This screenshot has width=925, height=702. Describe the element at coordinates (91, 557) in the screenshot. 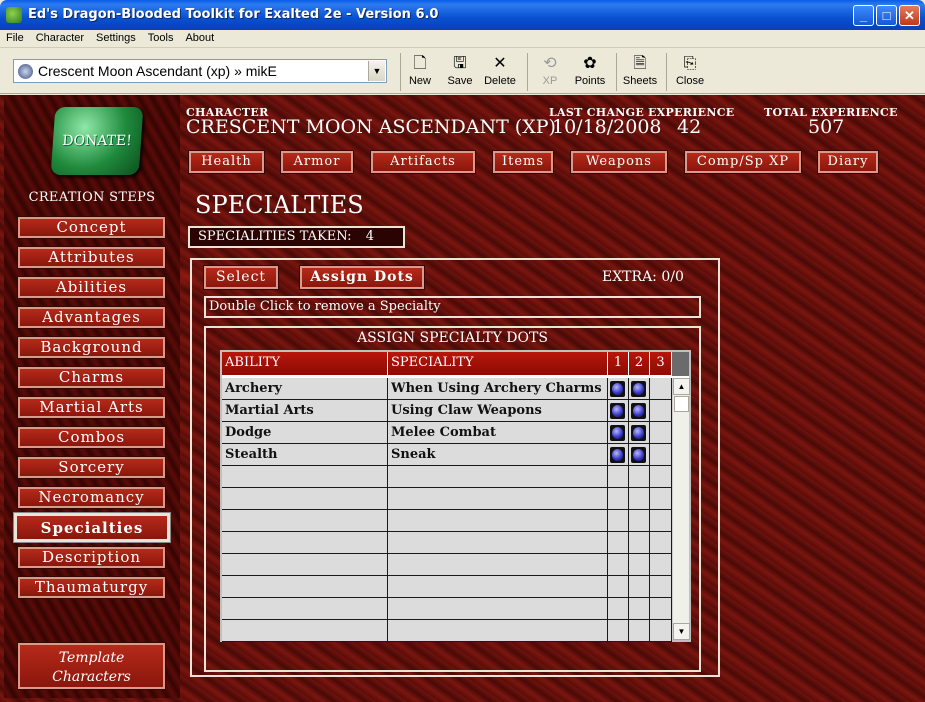

I see `step-description: Description` at that location.